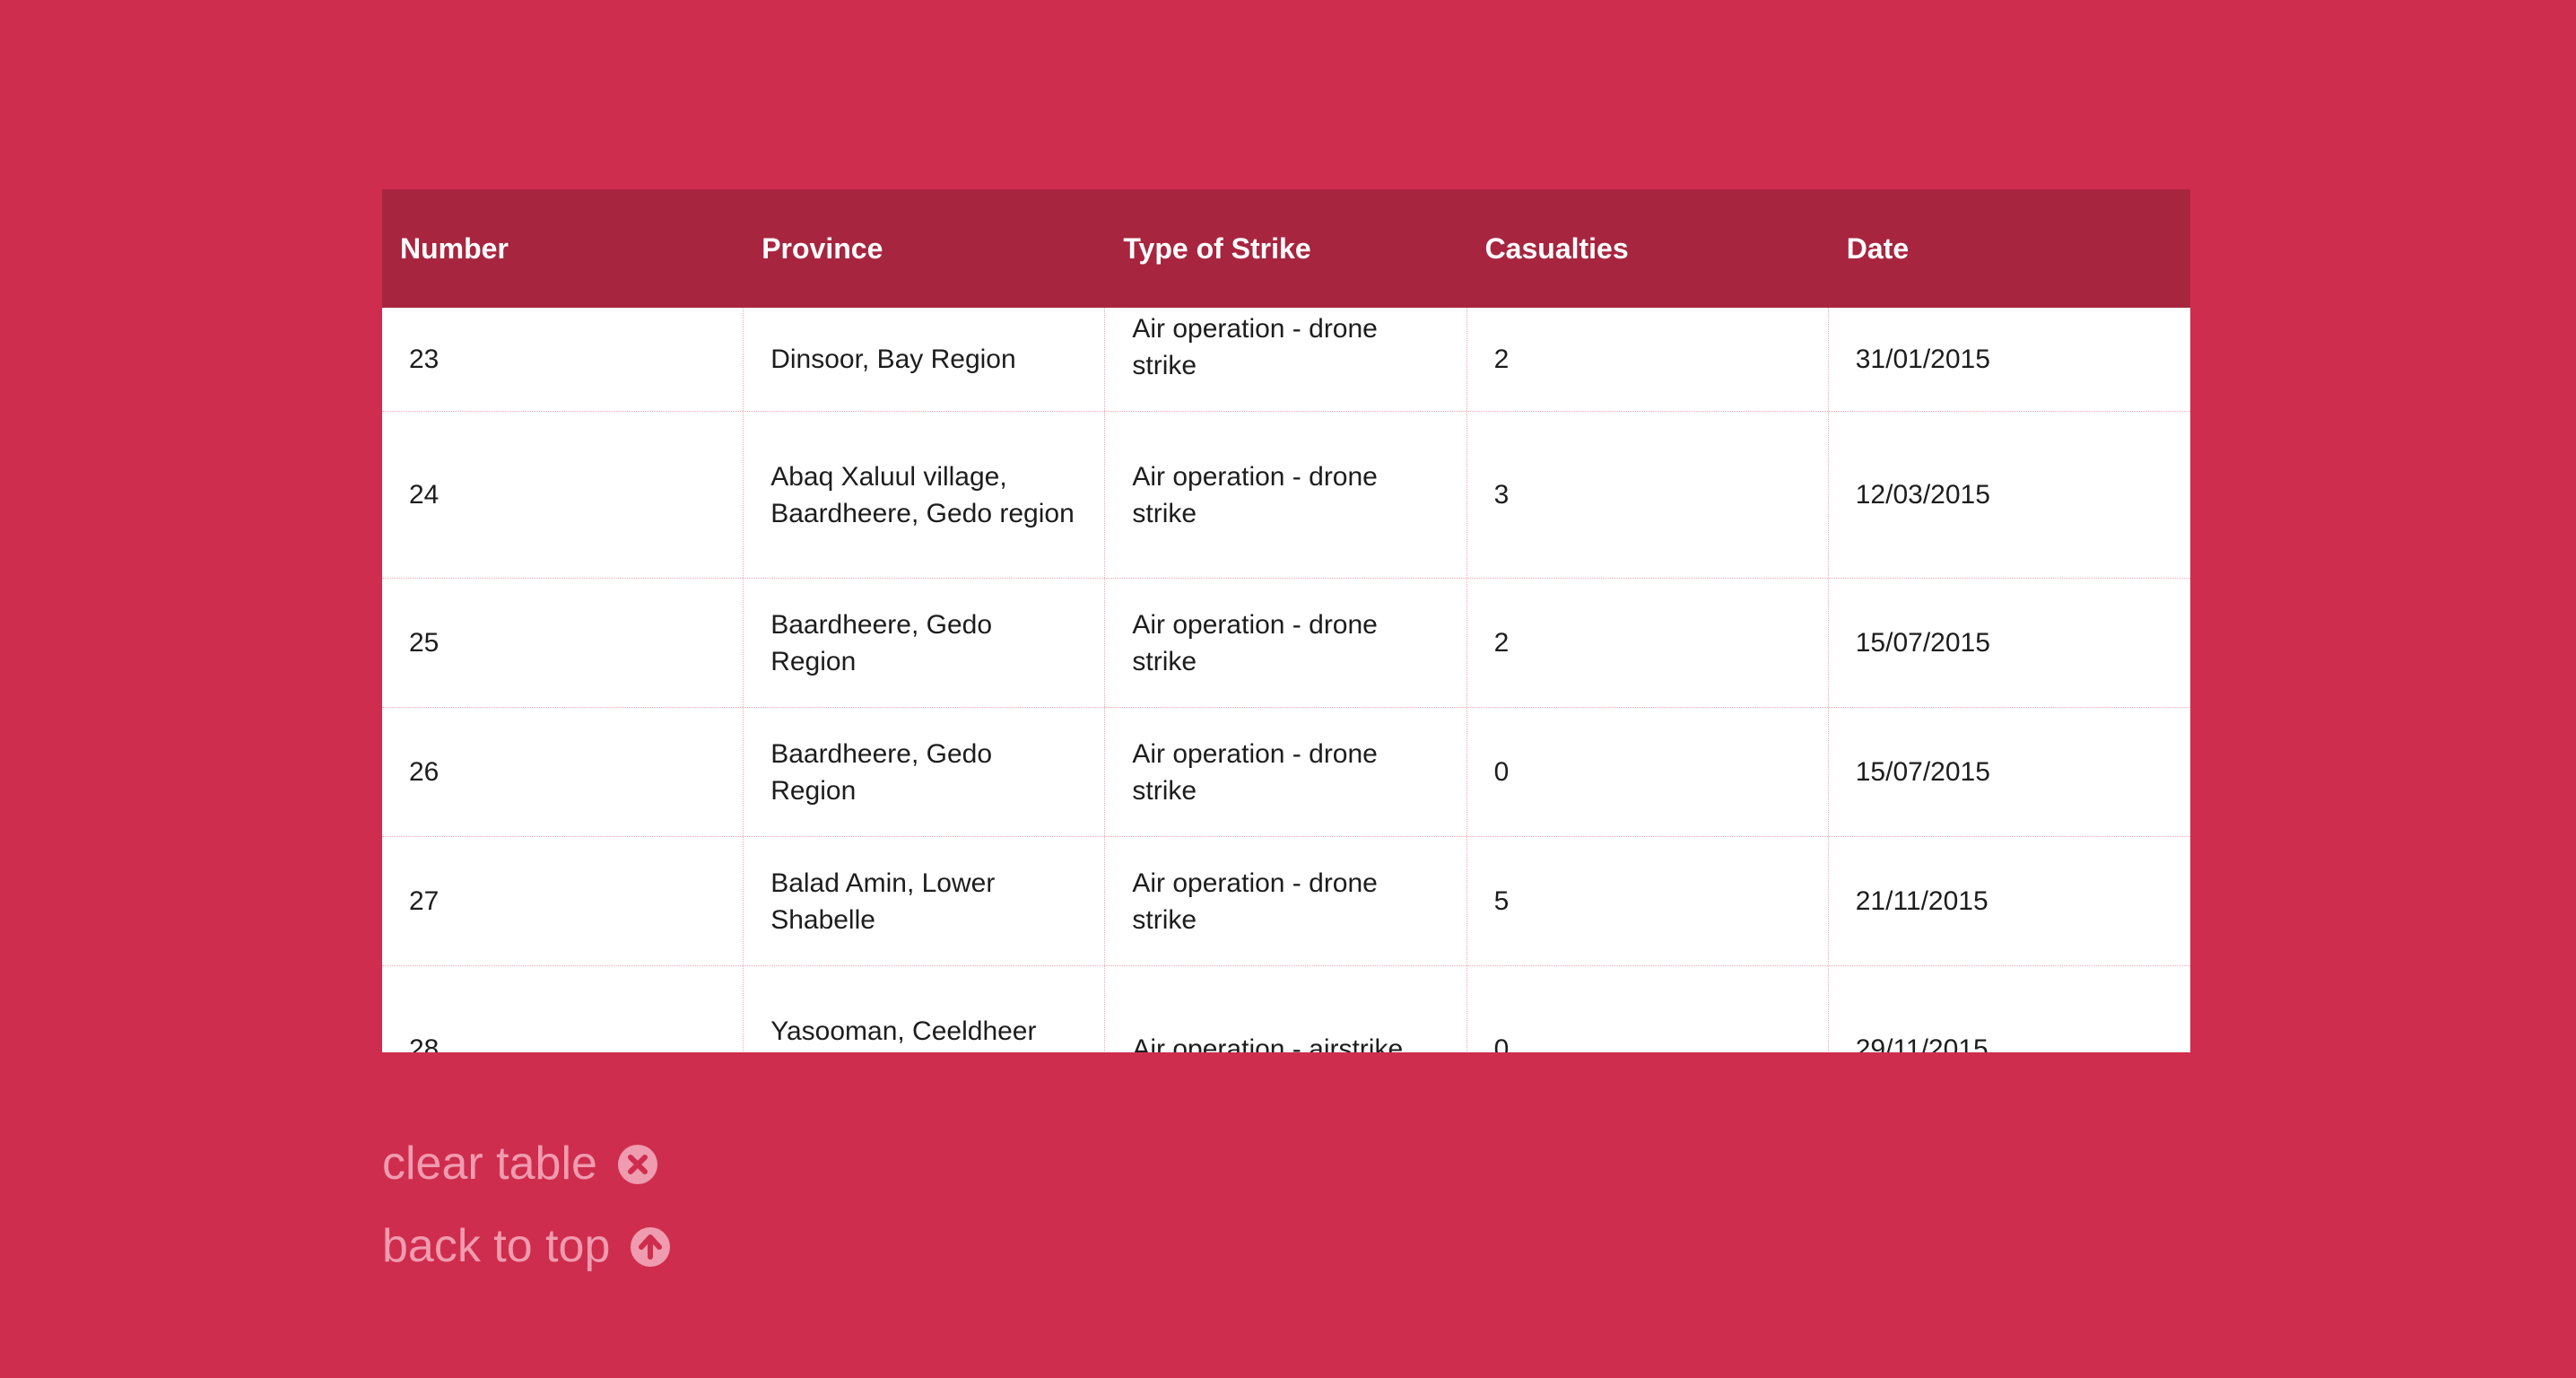  I want to click on header-province: Province, so click(924, 249).